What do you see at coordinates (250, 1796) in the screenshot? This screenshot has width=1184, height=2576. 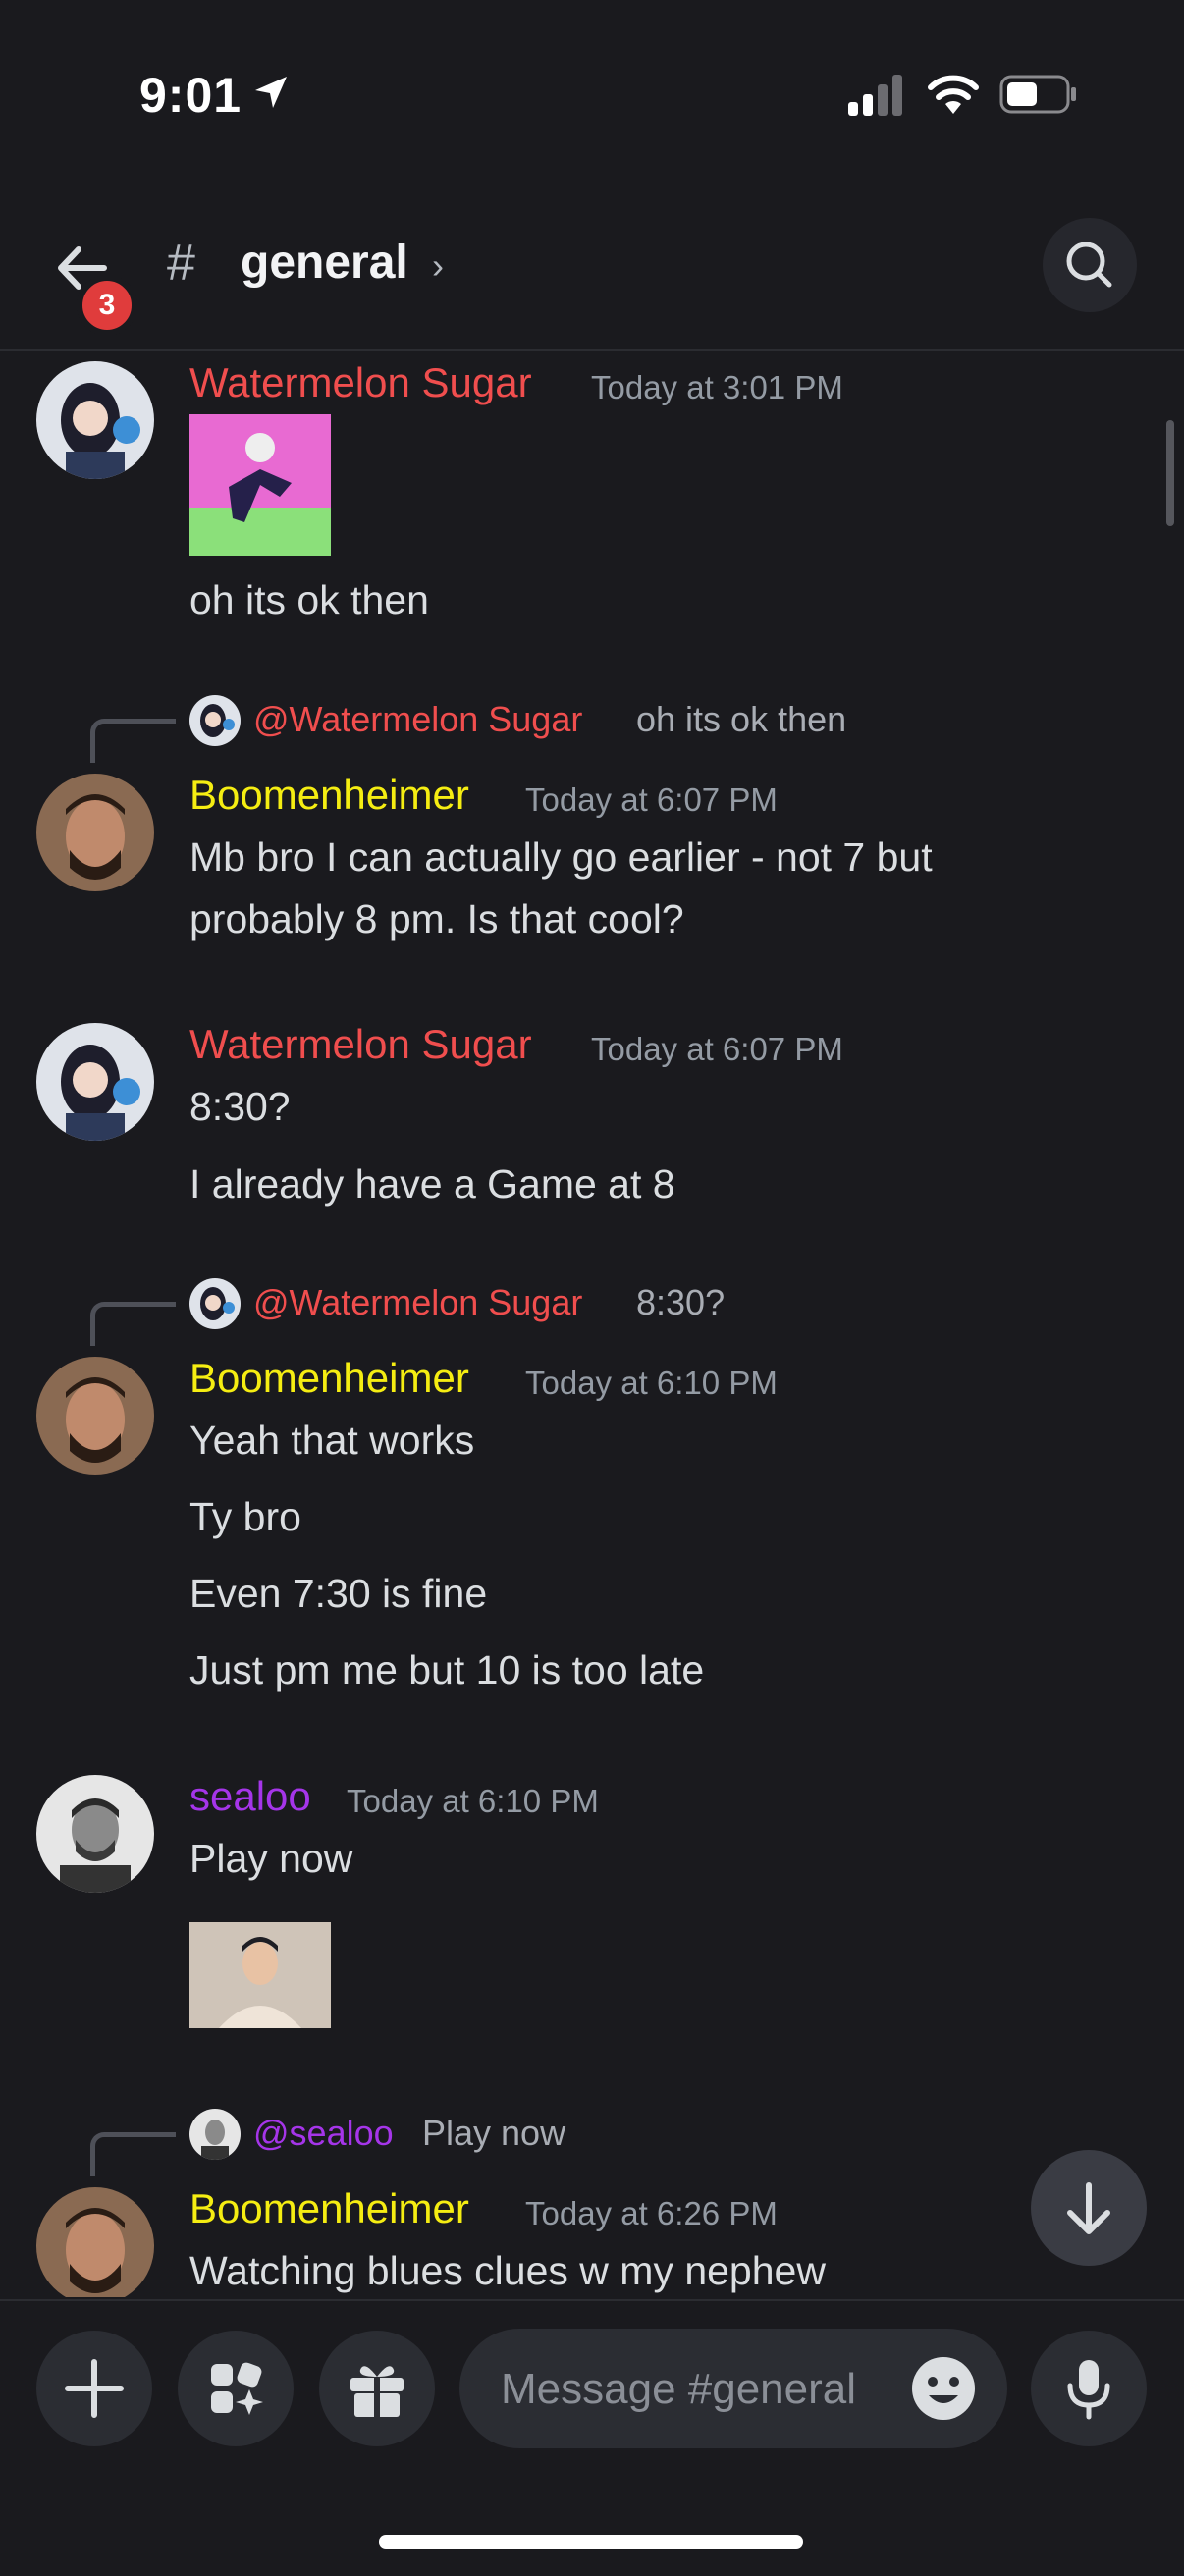 I see `message-author: sealoo` at bounding box center [250, 1796].